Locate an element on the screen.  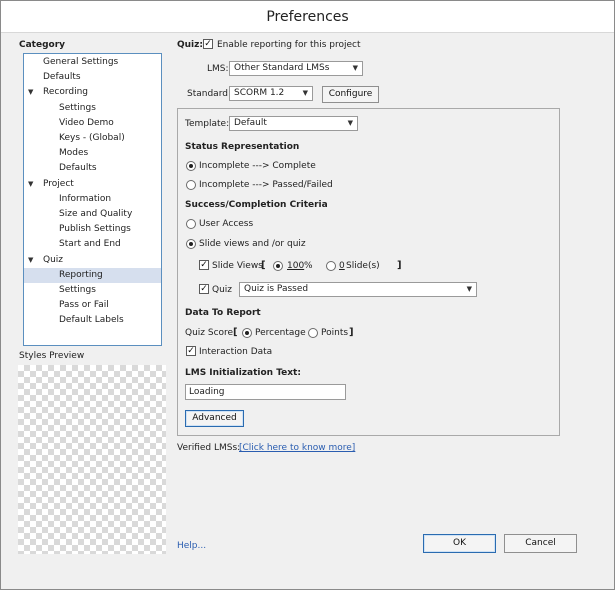
lms-select: Other Standard LMSs ▼ is located at coordinates (296, 68).